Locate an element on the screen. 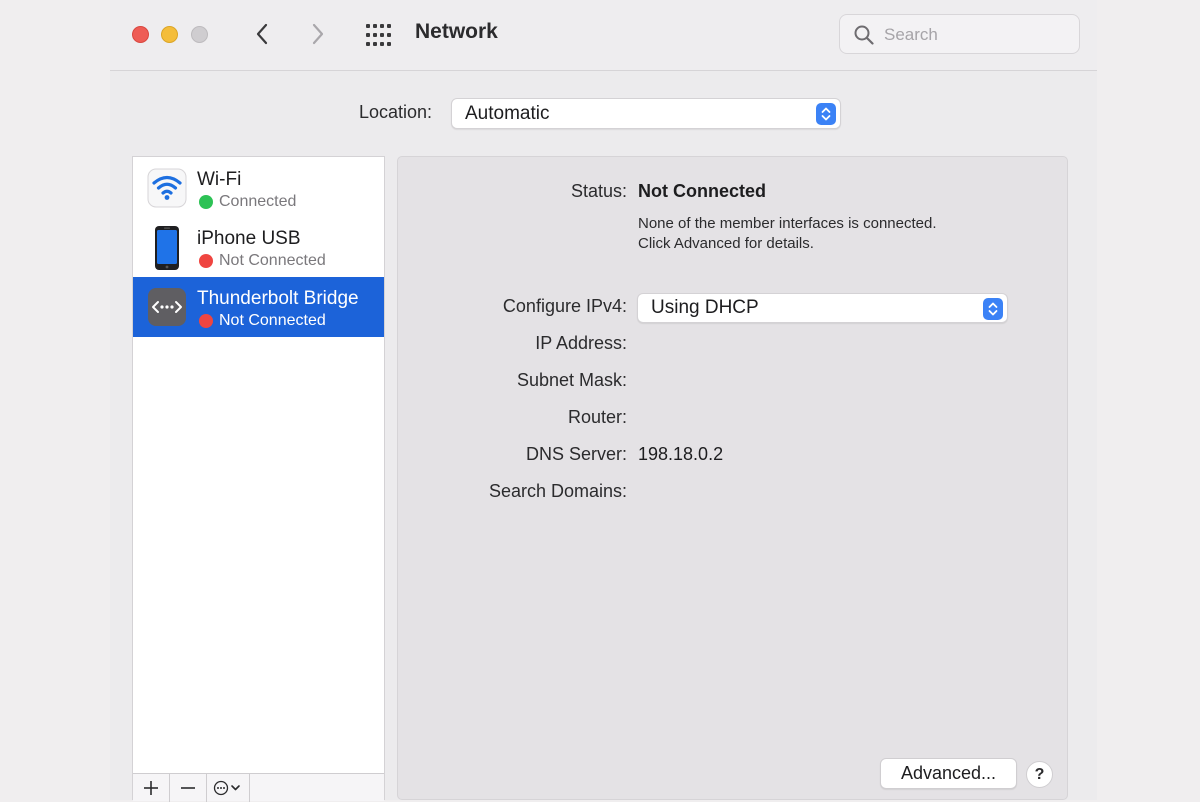 Image resolution: width=1200 pixels, height=802 pixels. dns-server-label: DNS Server: is located at coordinates (576, 454).